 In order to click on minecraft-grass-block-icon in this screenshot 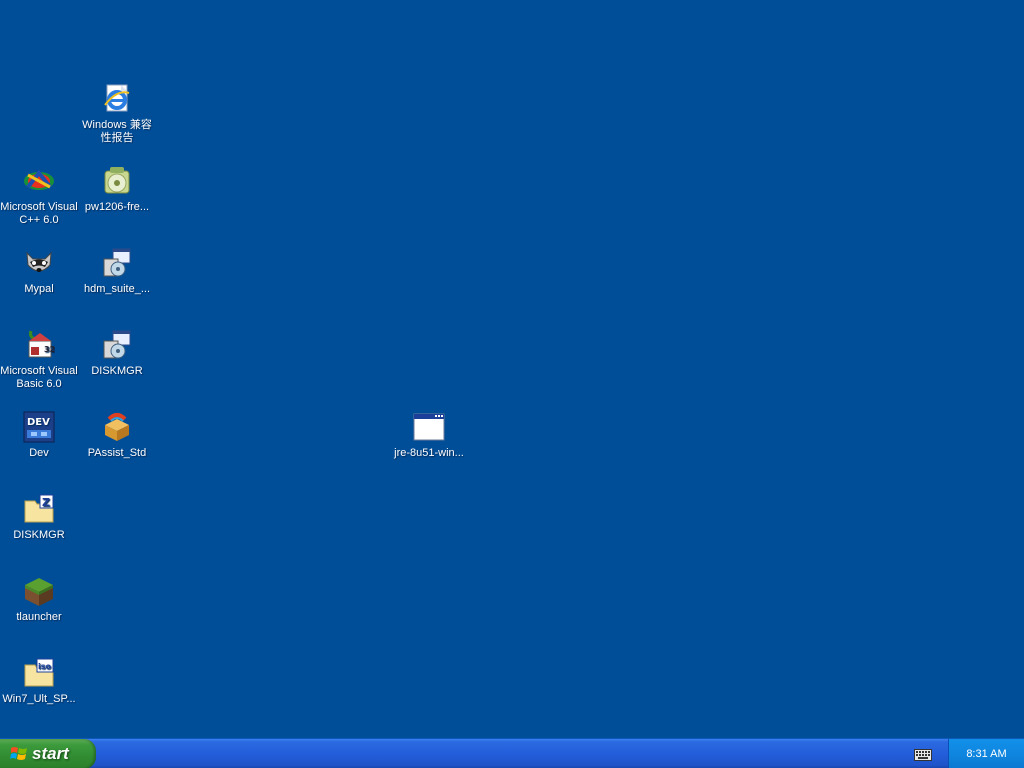, I will do `click(39, 591)`.